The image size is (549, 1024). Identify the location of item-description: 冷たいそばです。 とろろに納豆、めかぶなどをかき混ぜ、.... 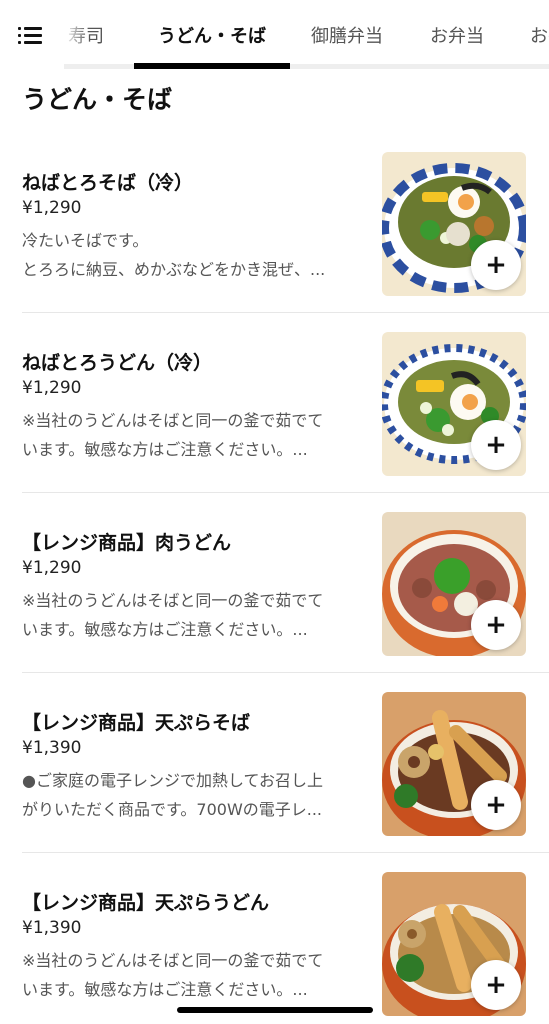
(197, 255).